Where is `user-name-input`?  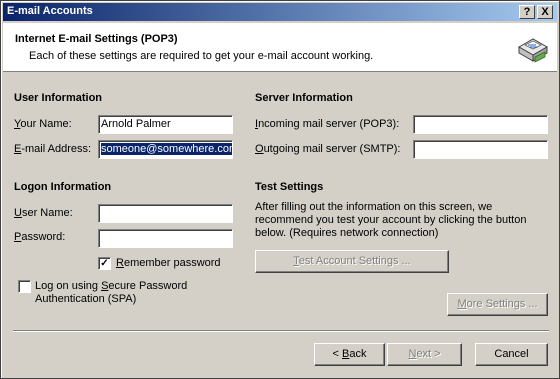 user-name-input is located at coordinates (165, 213).